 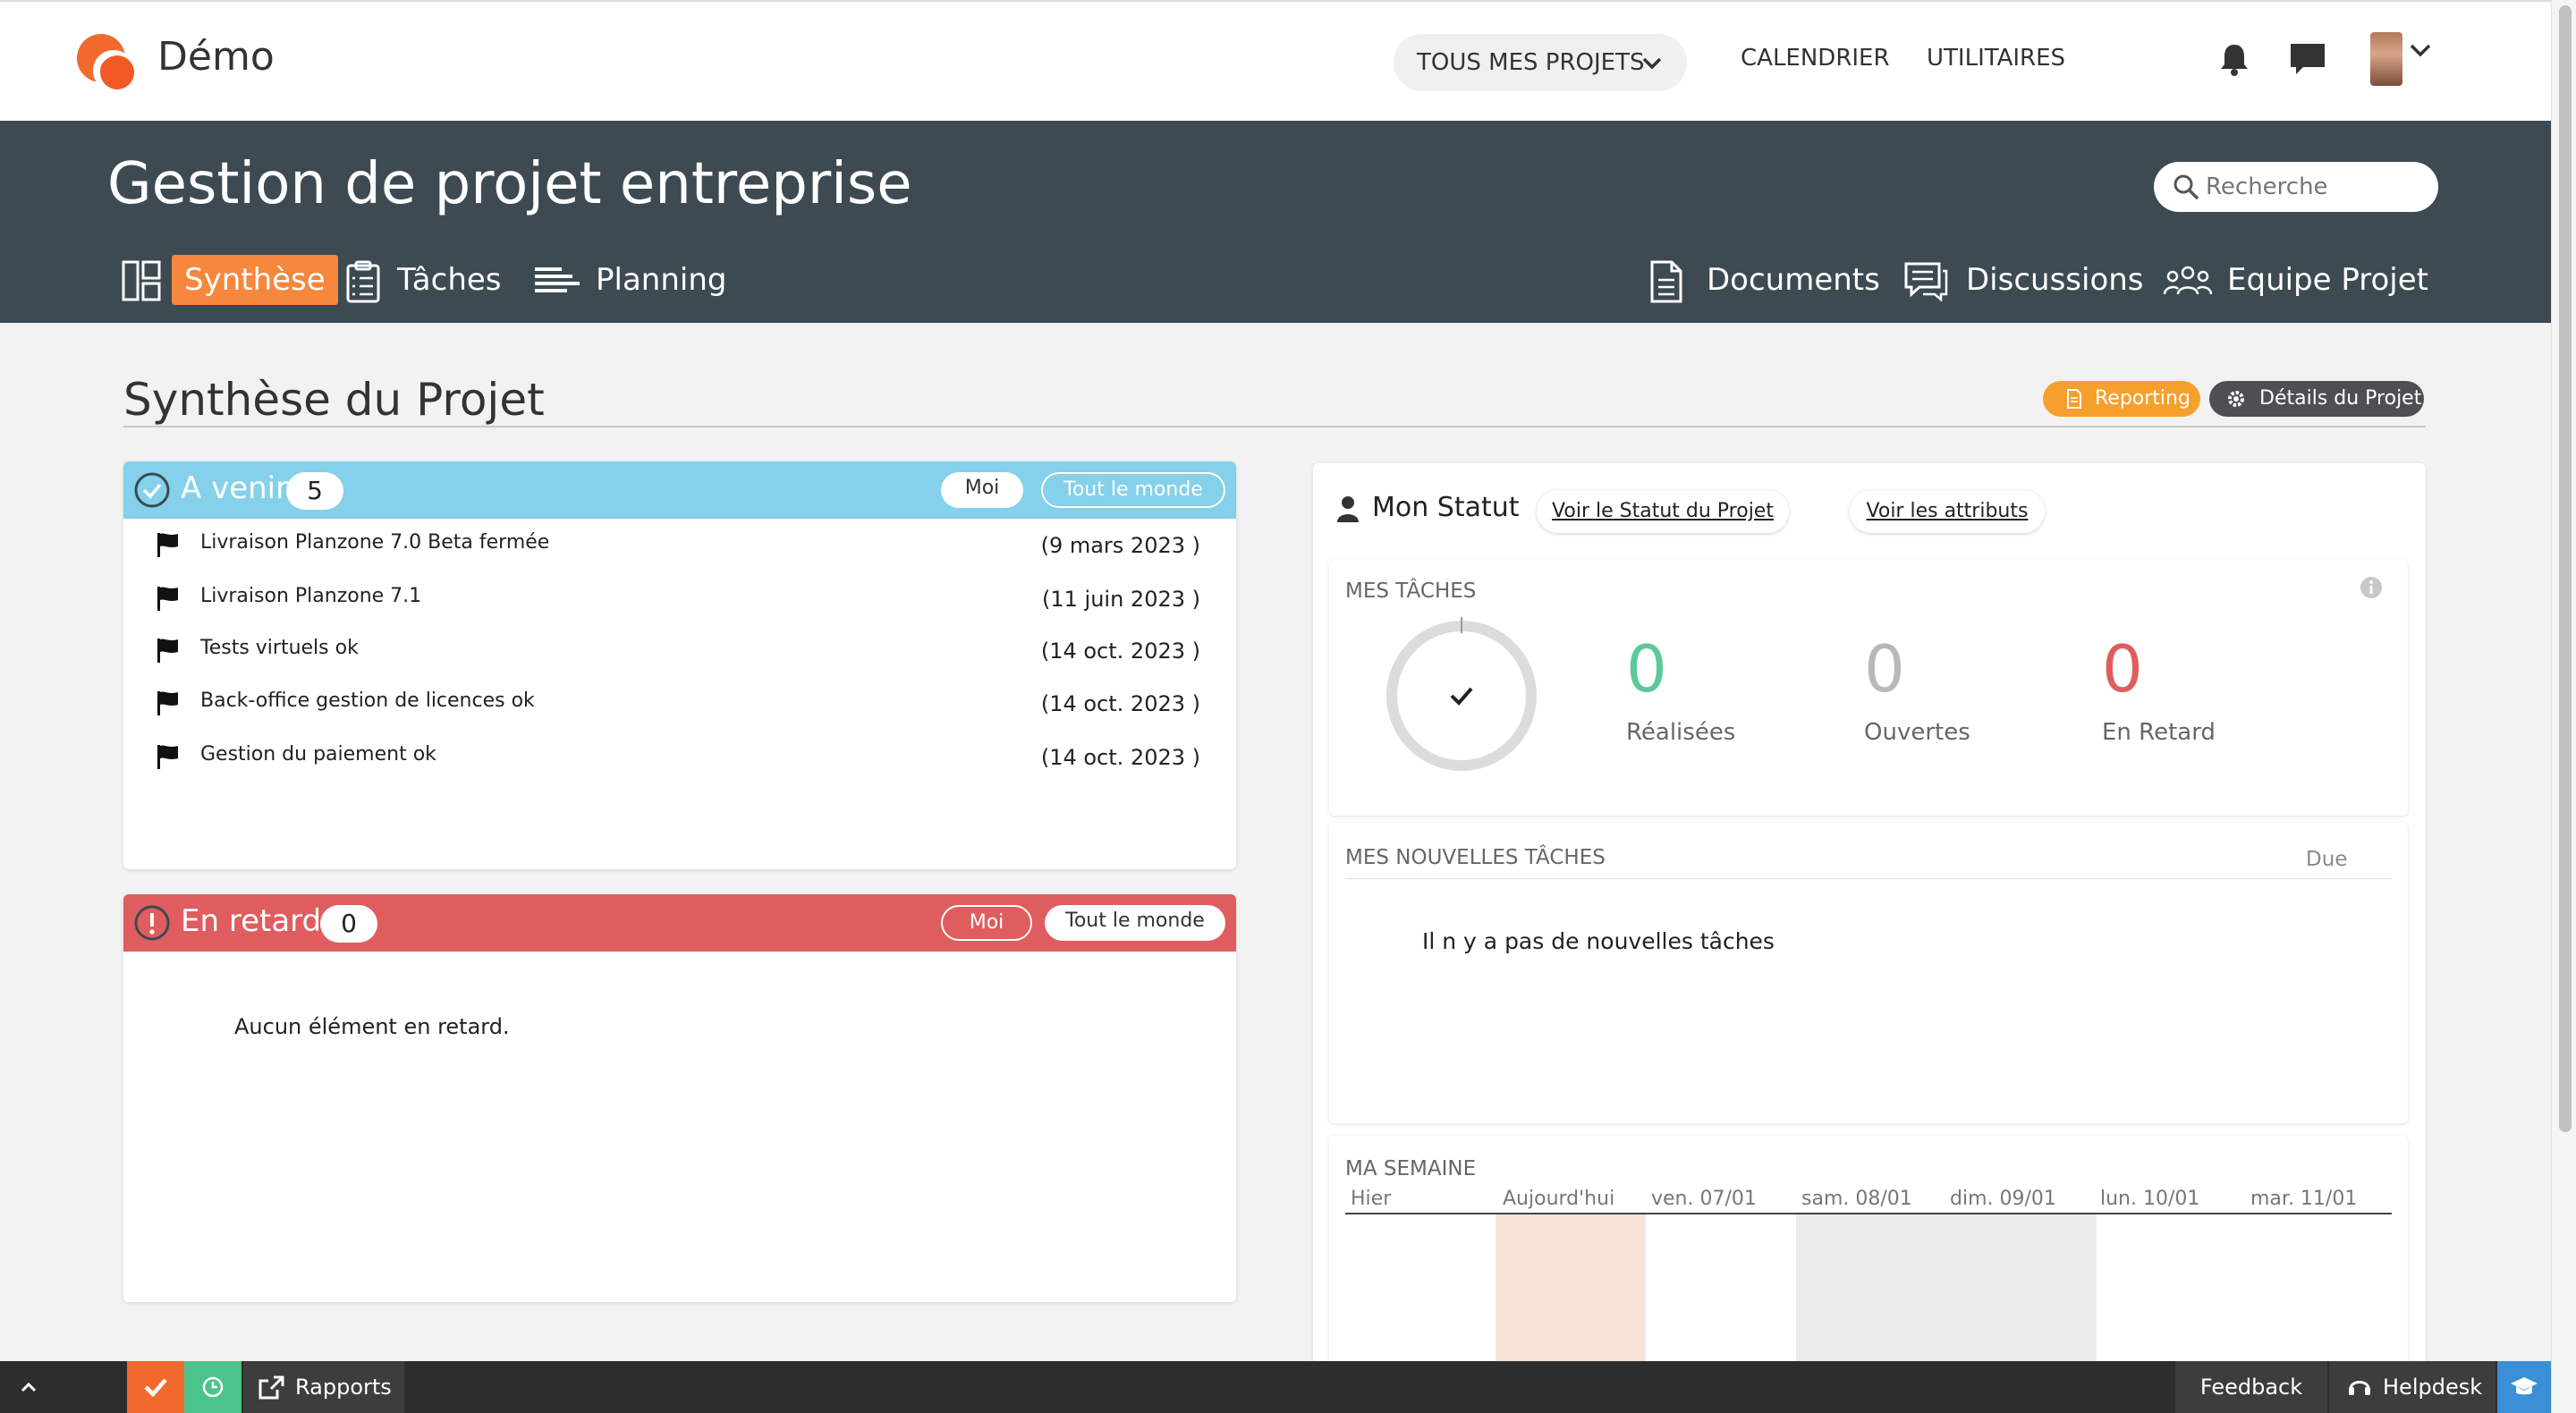 What do you see at coordinates (2340, 398) in the screenshot?
I see `project-details-button-label: Détails du Projet` at bounding box center [2340, 398].